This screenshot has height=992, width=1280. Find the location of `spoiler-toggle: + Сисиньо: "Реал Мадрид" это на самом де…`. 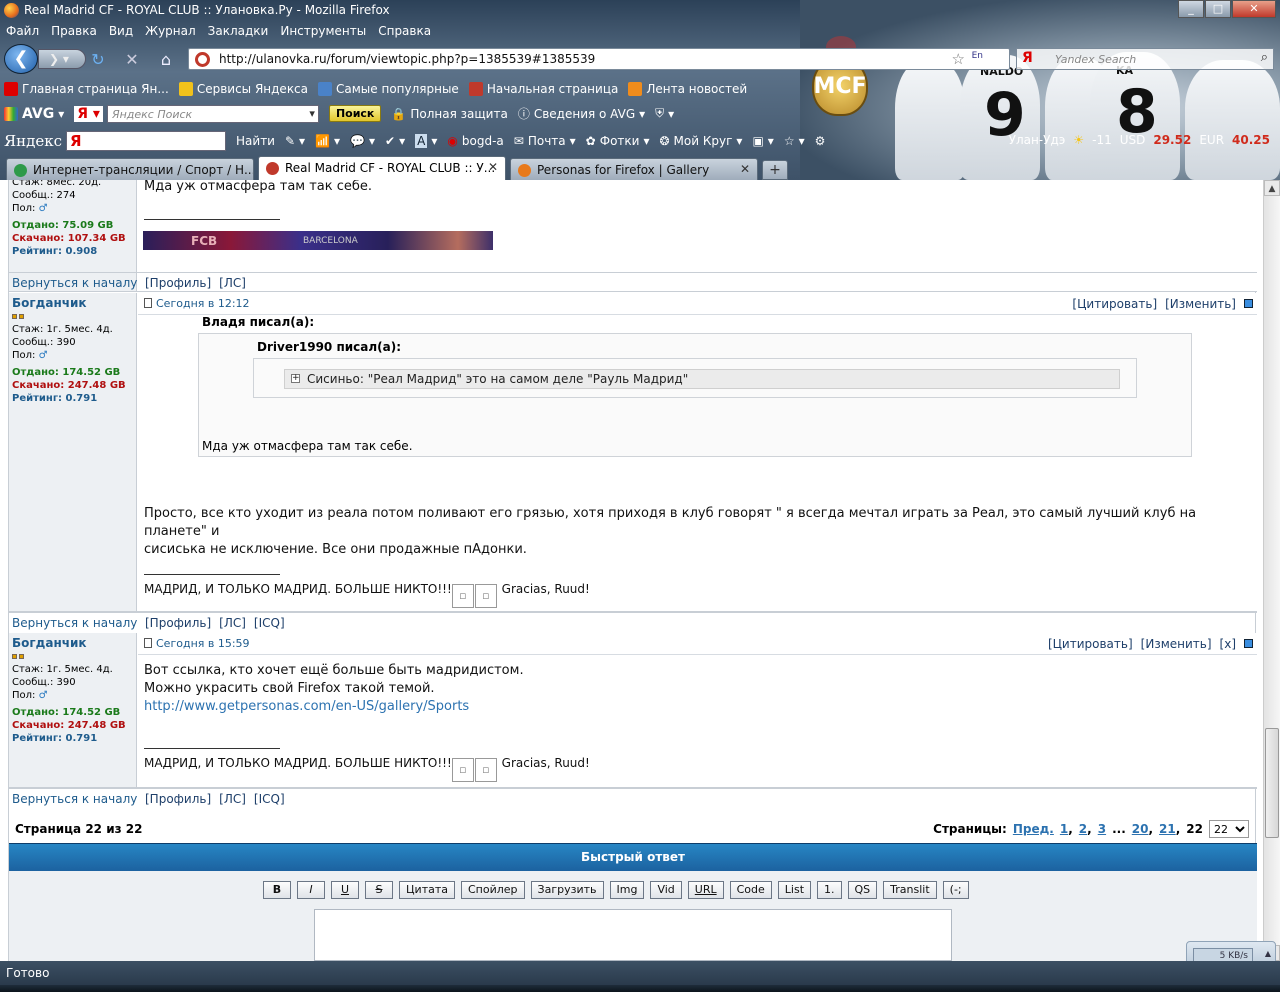

spoiler-toggle: + Сисиньо: "Реал Мадрид" это на самом де… is located at coordinates (702, 379).